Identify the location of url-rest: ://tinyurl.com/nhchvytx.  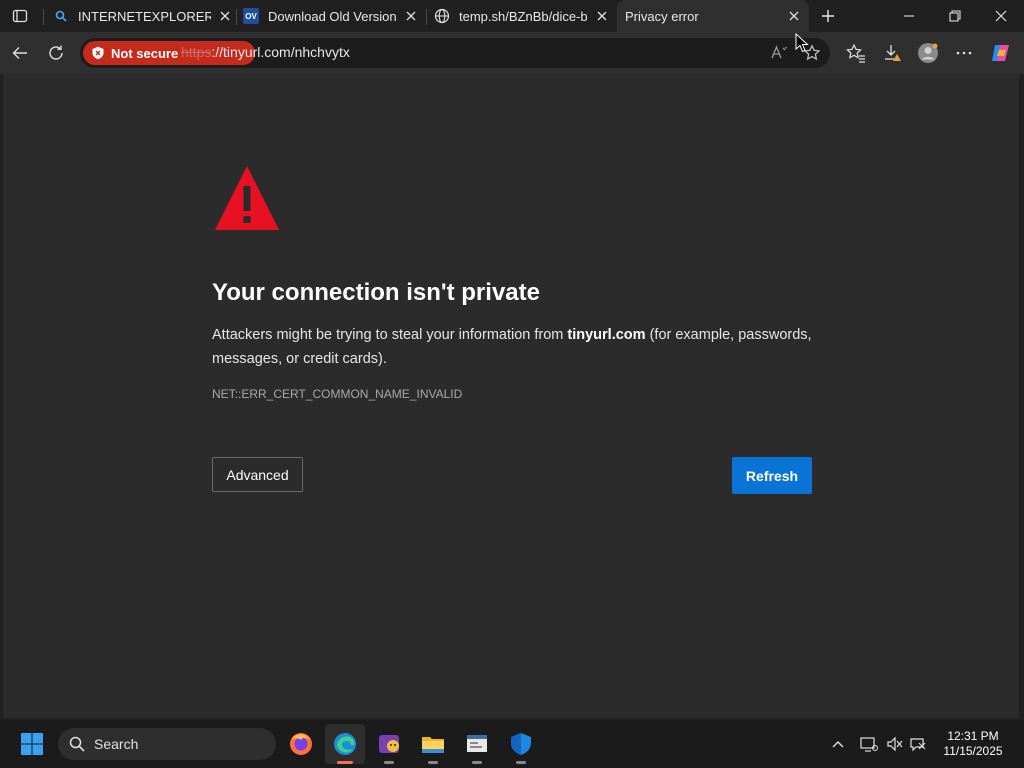
(280, 52).